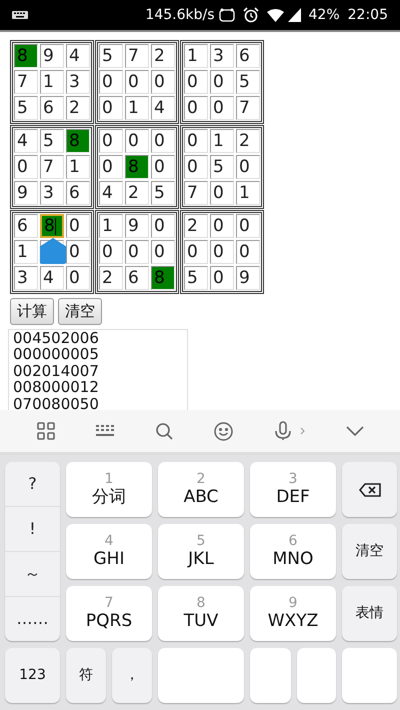 The width and height of the screenshot is (400, 710). I want to click on function-key: 表情, so click(369, 613).